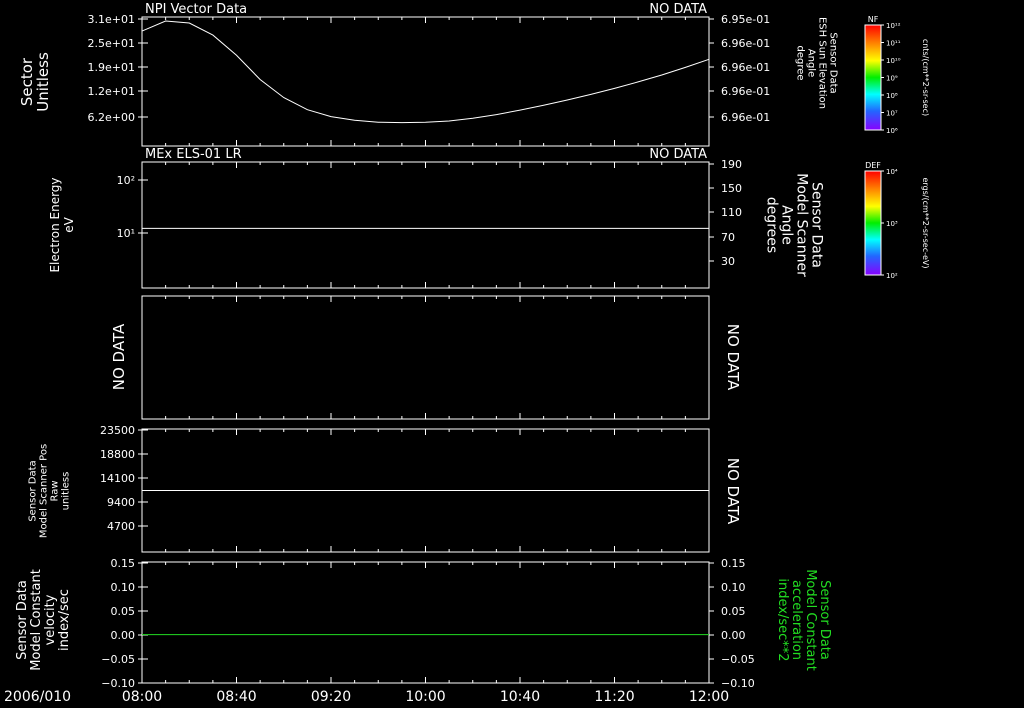  Describe the element at coordinates (193, 154) in the screenshot. I see `panel-title: MEx ELS-01 LR` at that location.